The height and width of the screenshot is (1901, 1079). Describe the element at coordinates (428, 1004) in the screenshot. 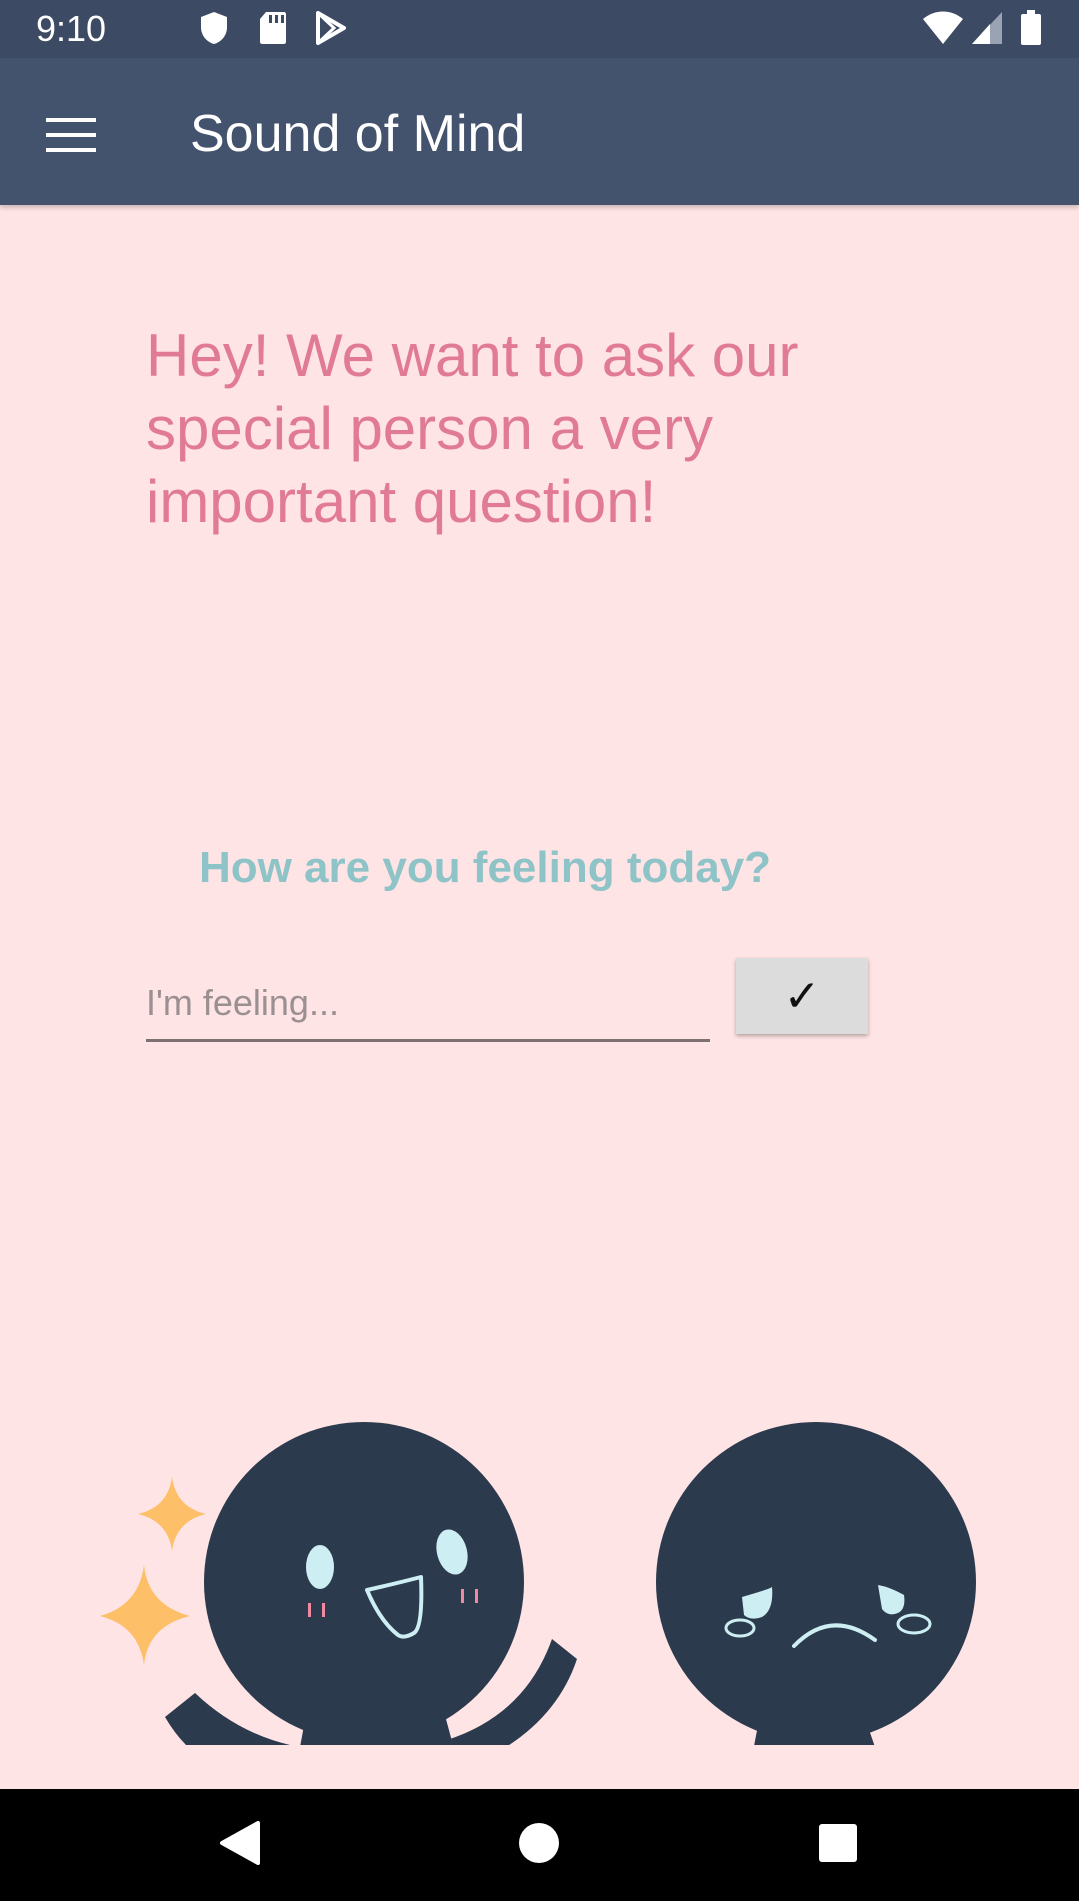

I see `feeling-input` at that location.